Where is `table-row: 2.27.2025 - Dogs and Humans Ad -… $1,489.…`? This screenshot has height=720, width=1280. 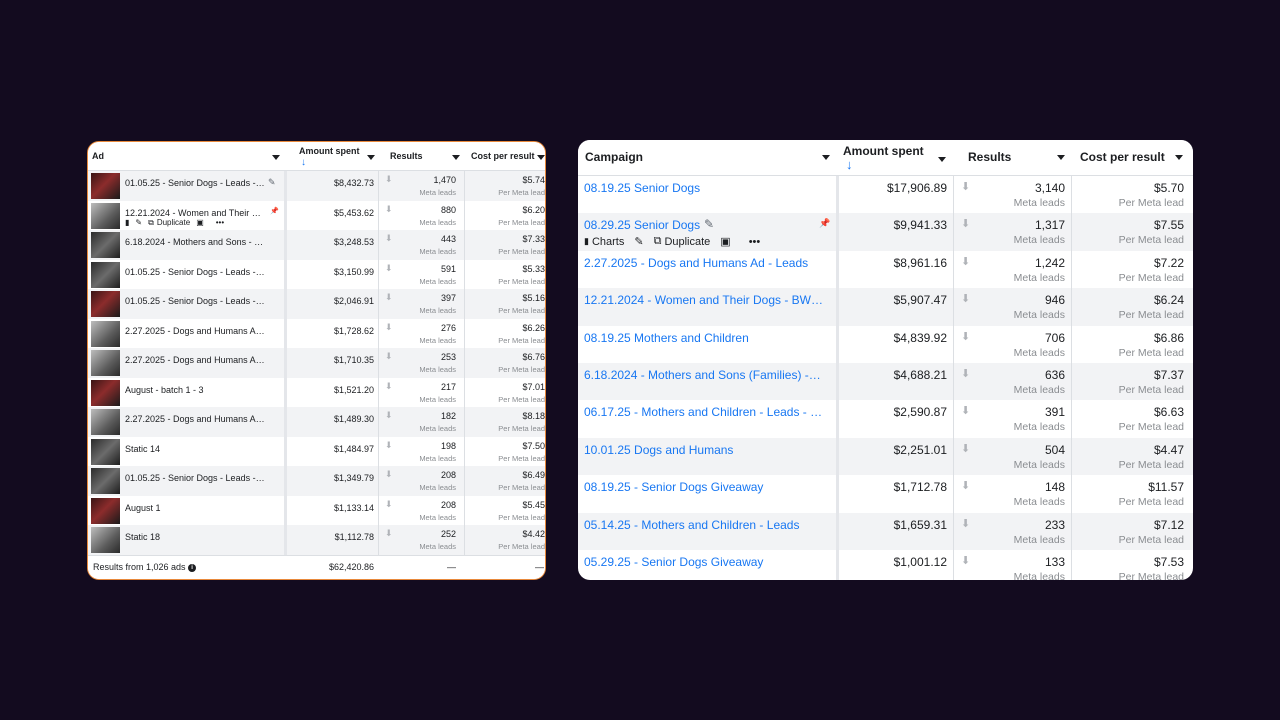 table-row: 2.27.2025 - Dogs and Humans Ad -… $1,489.… is located at coordinates (316, 422).